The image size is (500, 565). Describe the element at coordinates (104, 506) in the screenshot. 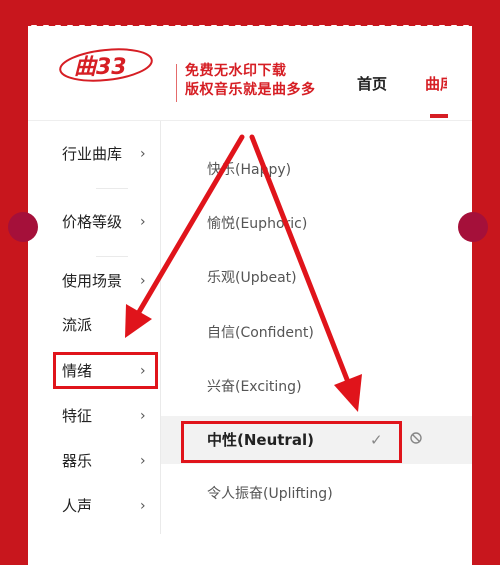

I see `category-vocal: 人声 ›` at that location.